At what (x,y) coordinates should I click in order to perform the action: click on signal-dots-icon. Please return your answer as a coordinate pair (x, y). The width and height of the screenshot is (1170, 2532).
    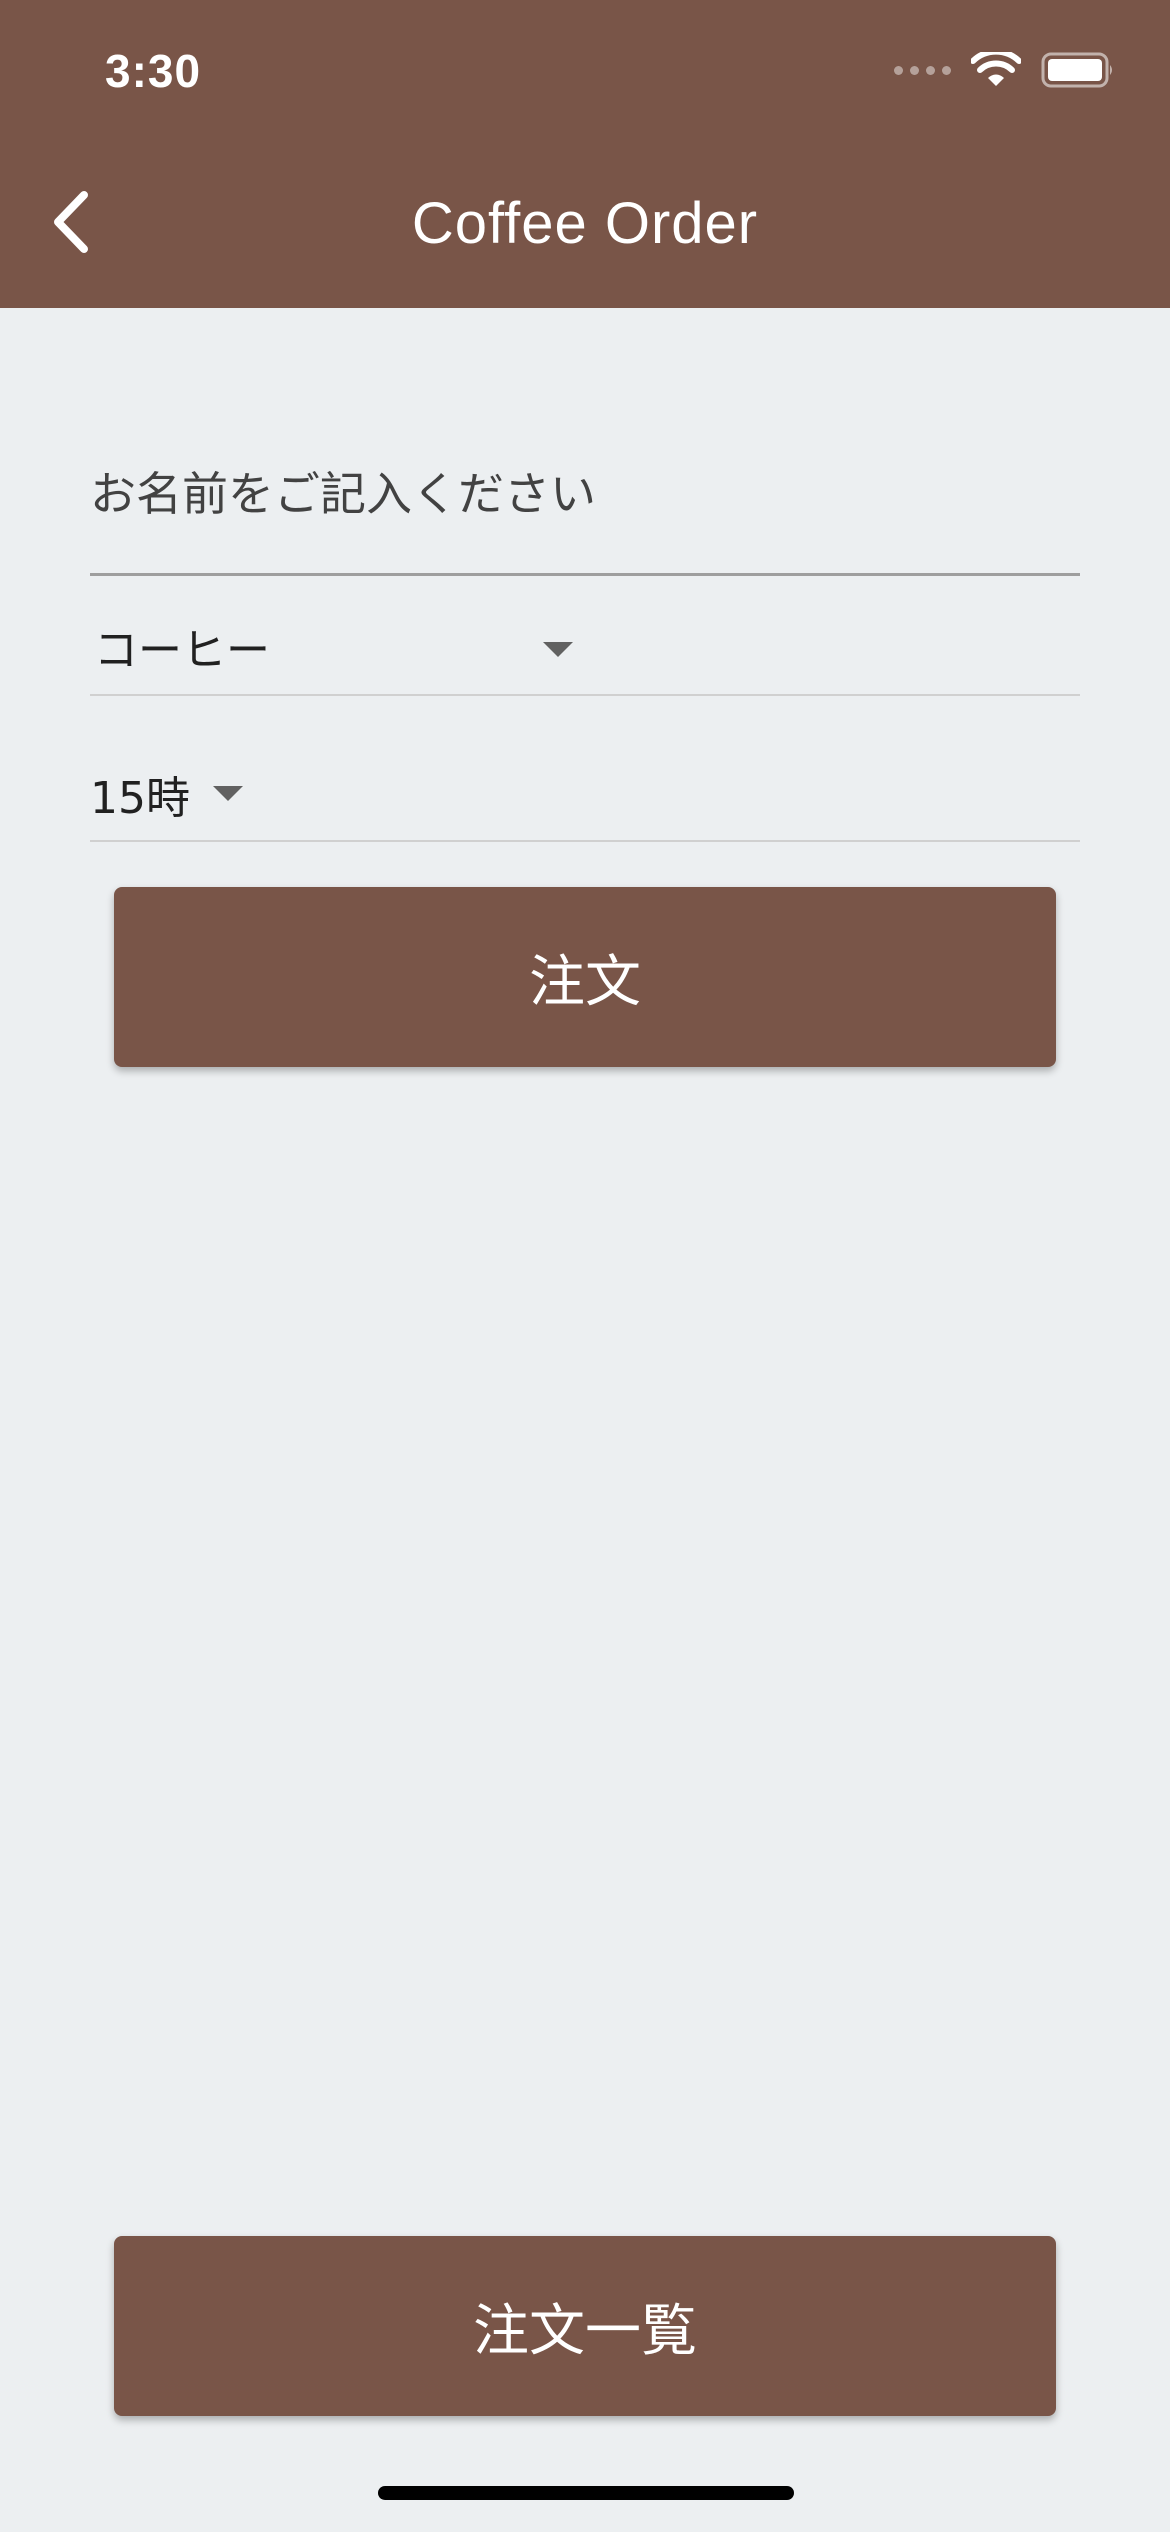
    Looking at the image, I should click on (922, 70).